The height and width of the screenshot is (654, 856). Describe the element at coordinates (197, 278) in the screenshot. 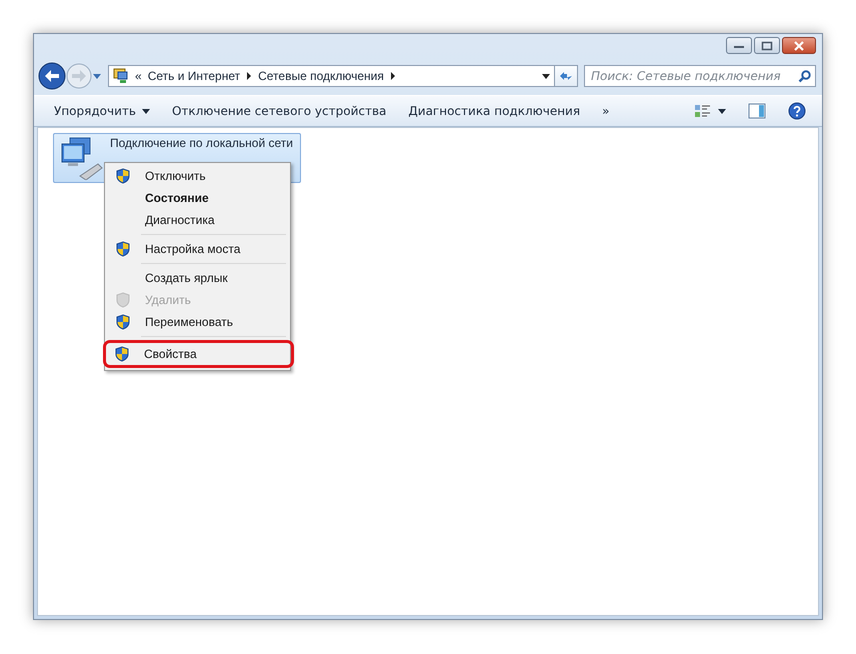

I see `menu-item: Создать ярлык` at that location.